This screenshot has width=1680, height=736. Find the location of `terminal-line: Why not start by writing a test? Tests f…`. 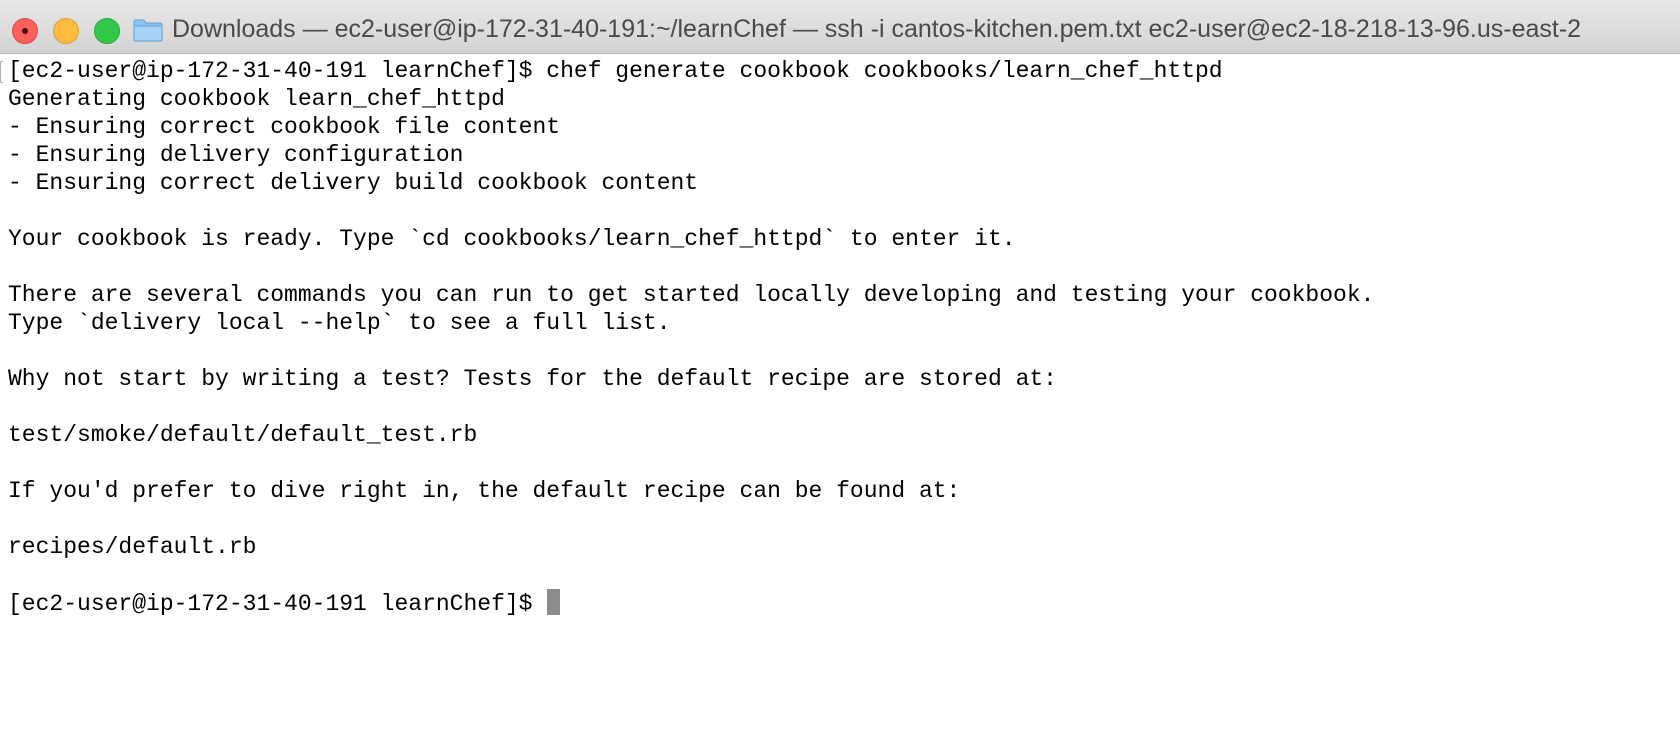

terminal-line: Why not start by writing a test? Tests f… is located at coordinates (532, 379).